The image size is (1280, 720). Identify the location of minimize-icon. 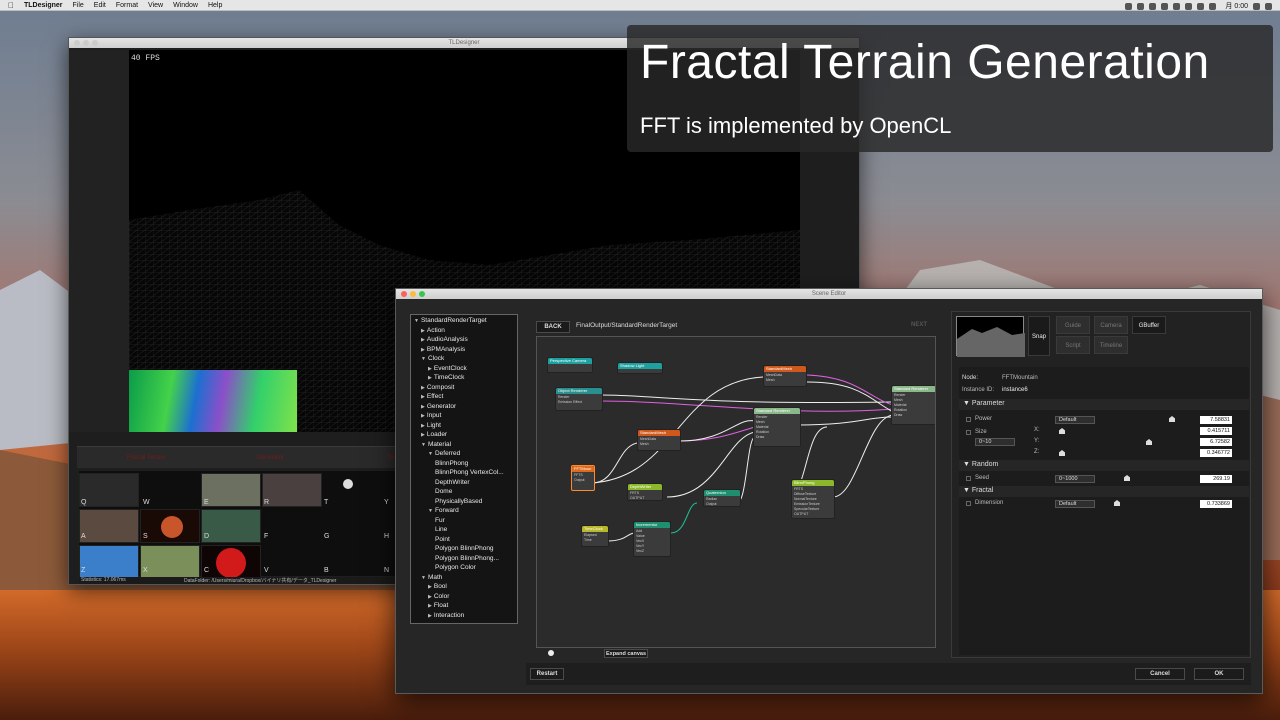
(86, 43).